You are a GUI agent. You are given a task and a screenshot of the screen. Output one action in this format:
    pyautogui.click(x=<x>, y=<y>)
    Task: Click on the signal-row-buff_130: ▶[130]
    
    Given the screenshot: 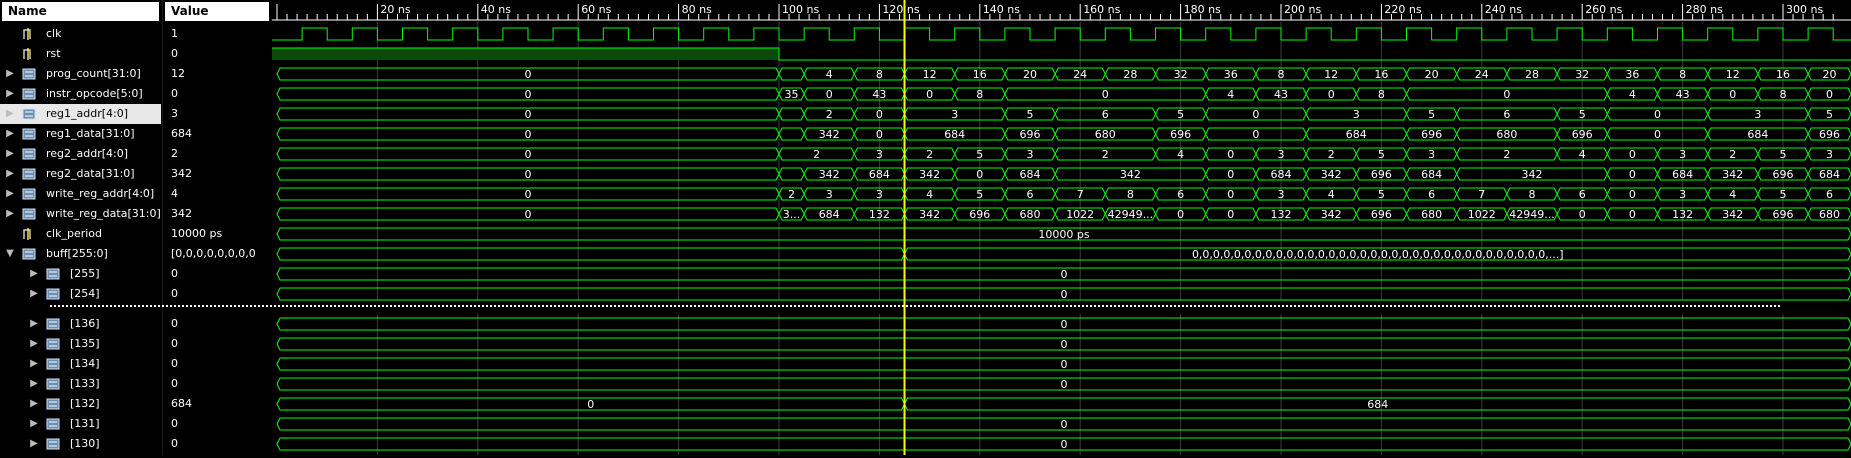 What is the action you would take?
    pyautogui.click(x=80, y=444)
    